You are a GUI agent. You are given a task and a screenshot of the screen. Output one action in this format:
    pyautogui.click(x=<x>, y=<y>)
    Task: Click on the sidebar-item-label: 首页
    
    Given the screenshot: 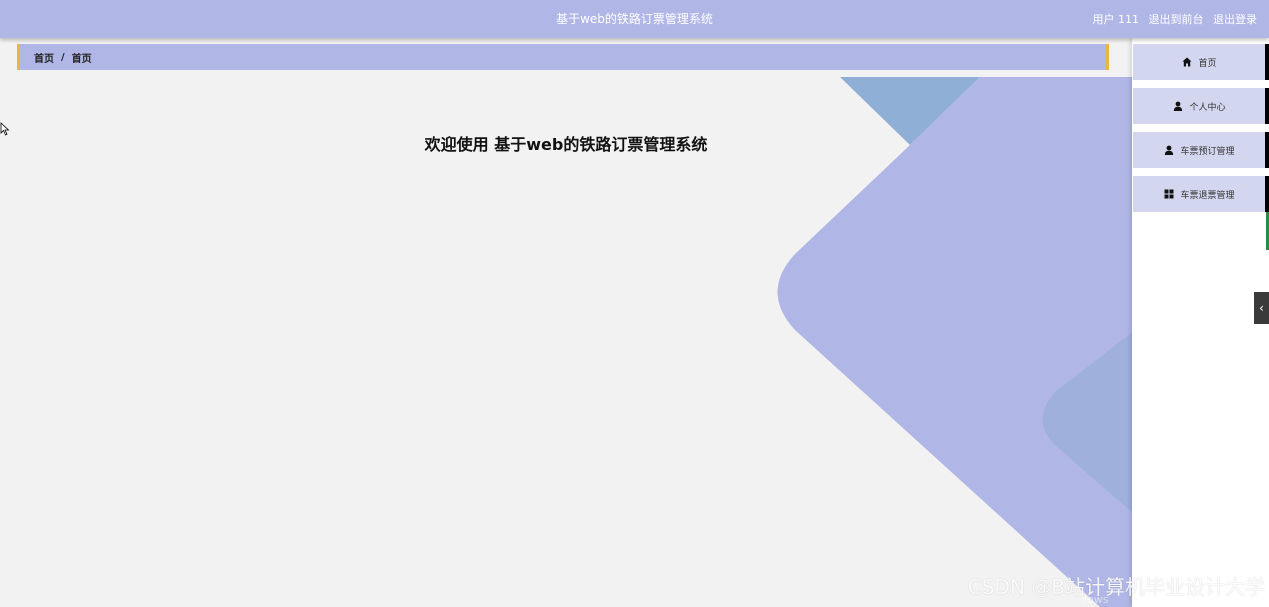 What is the action you would take?
    pyautogui.click(x=1207, y=63)
    